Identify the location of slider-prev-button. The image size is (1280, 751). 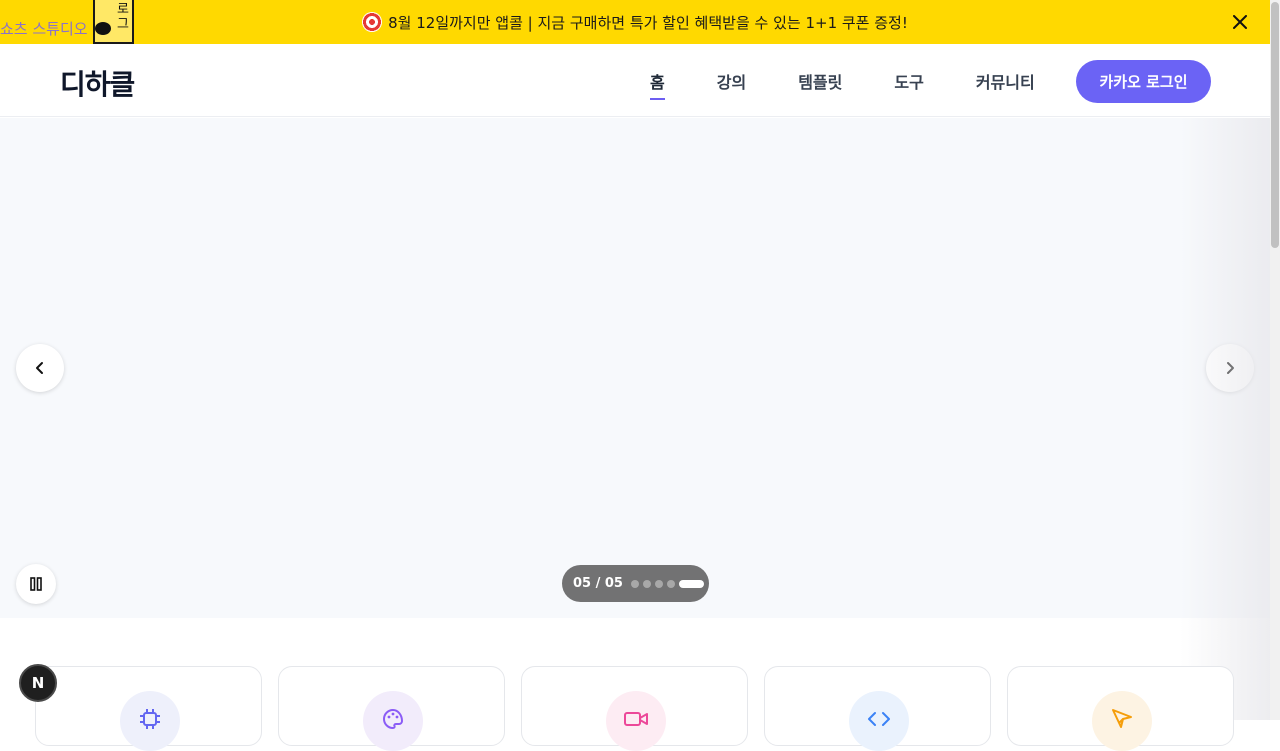
(40, 368).